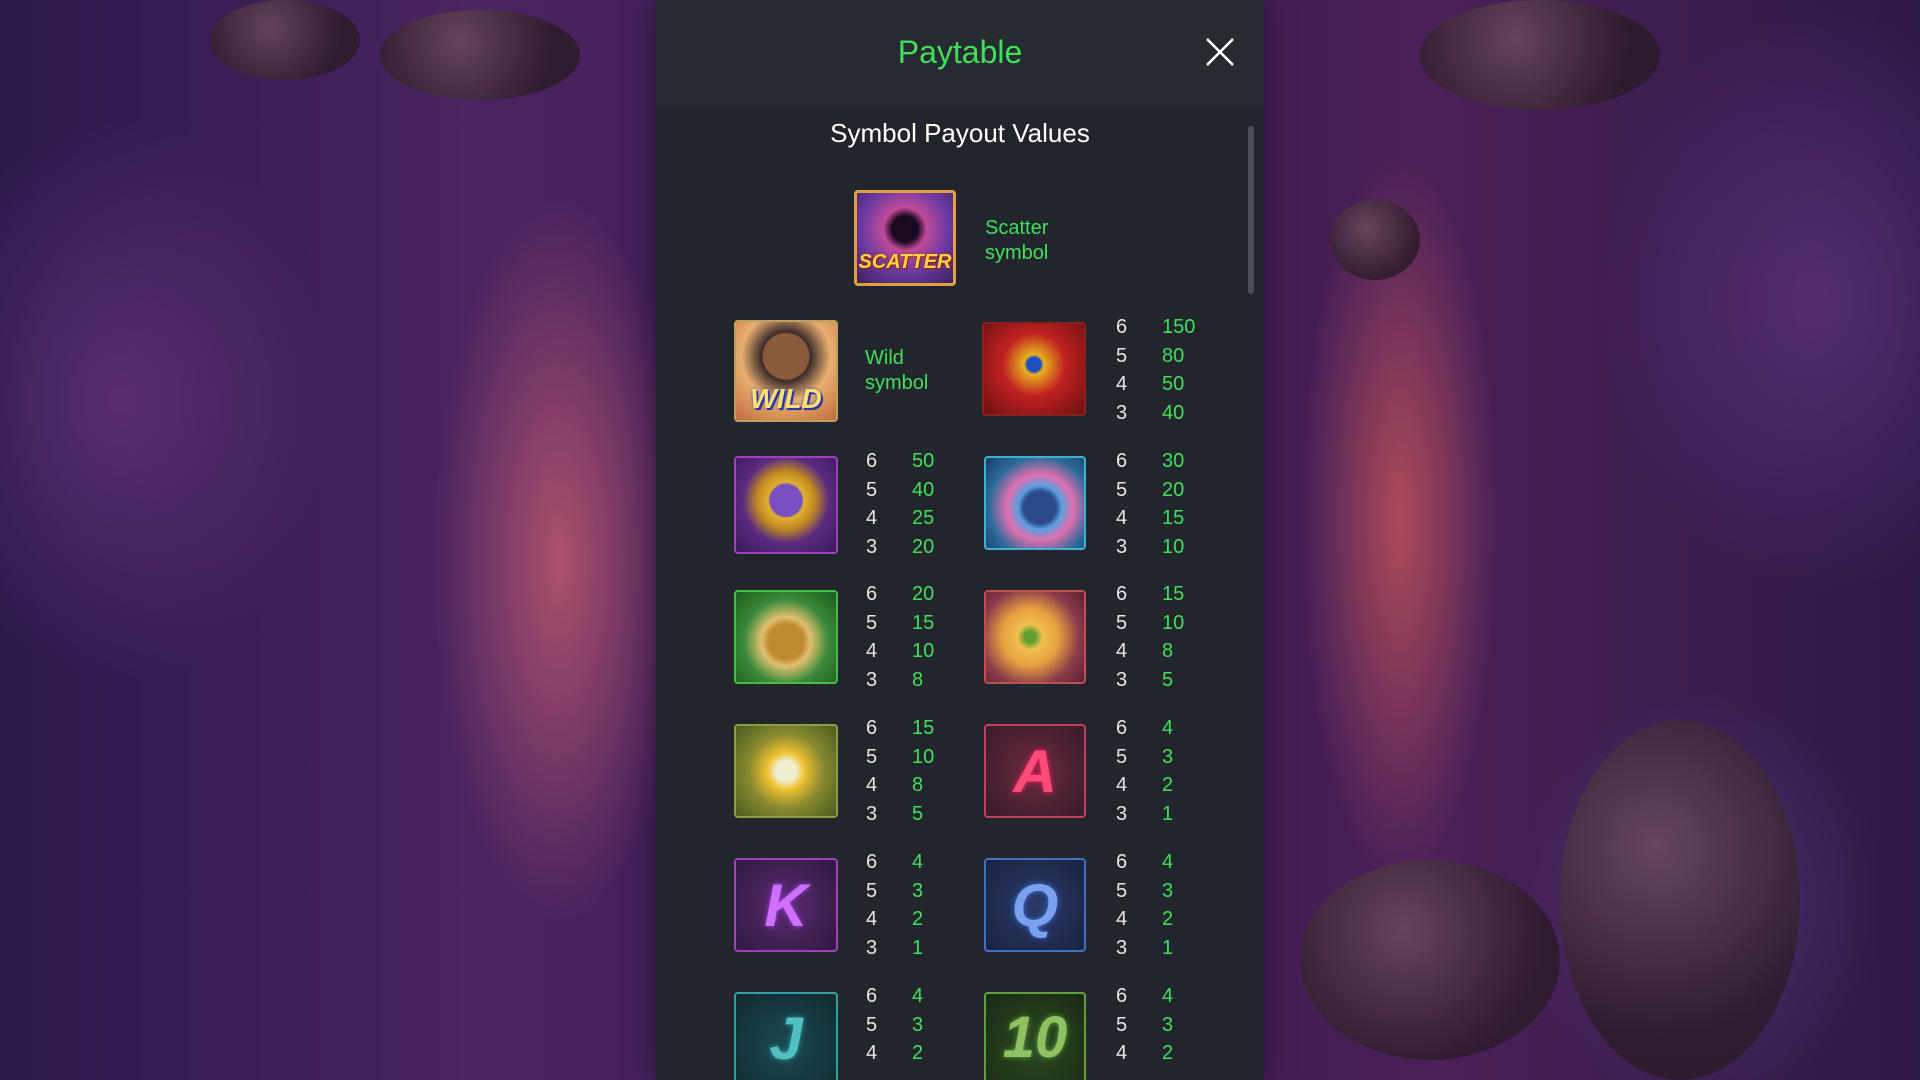  Describe the element at coordinates (786, 398) in the screenshot. I see `wild-icon-text: WILD` at that location.